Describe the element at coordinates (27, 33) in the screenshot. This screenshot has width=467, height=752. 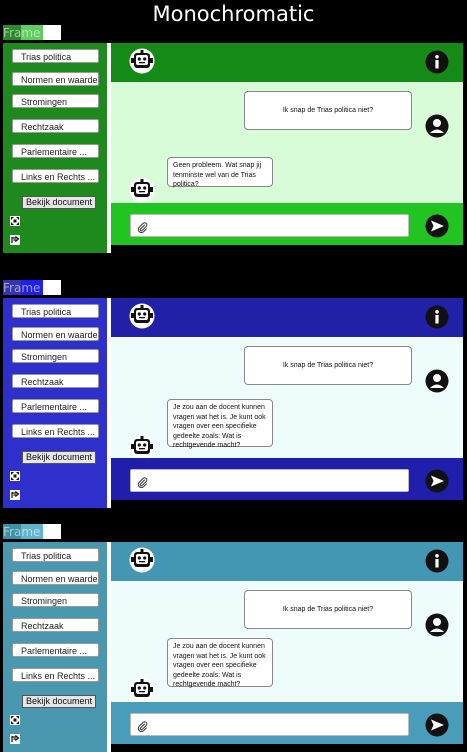
I see `frame-label: Frame 5` at that location.